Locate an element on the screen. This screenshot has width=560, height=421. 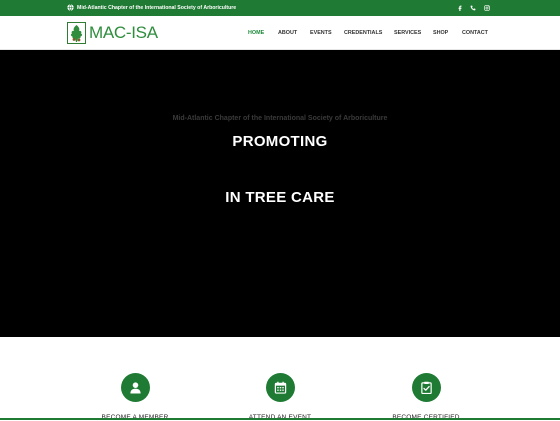
hero-headline-line2: IN TREE CARE is located at coordinates (280, 197).